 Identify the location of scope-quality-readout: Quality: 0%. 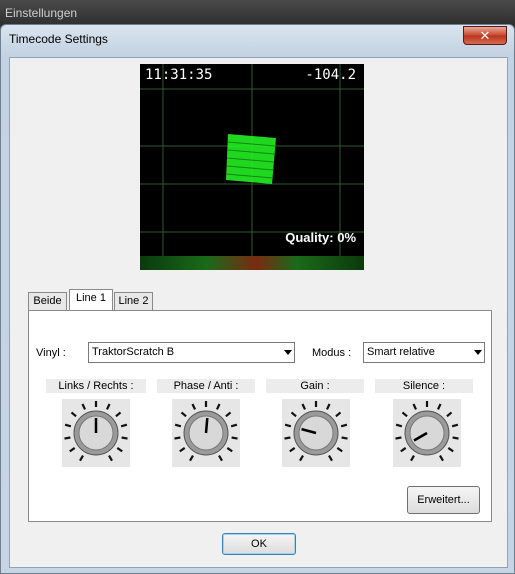
(320, 237).